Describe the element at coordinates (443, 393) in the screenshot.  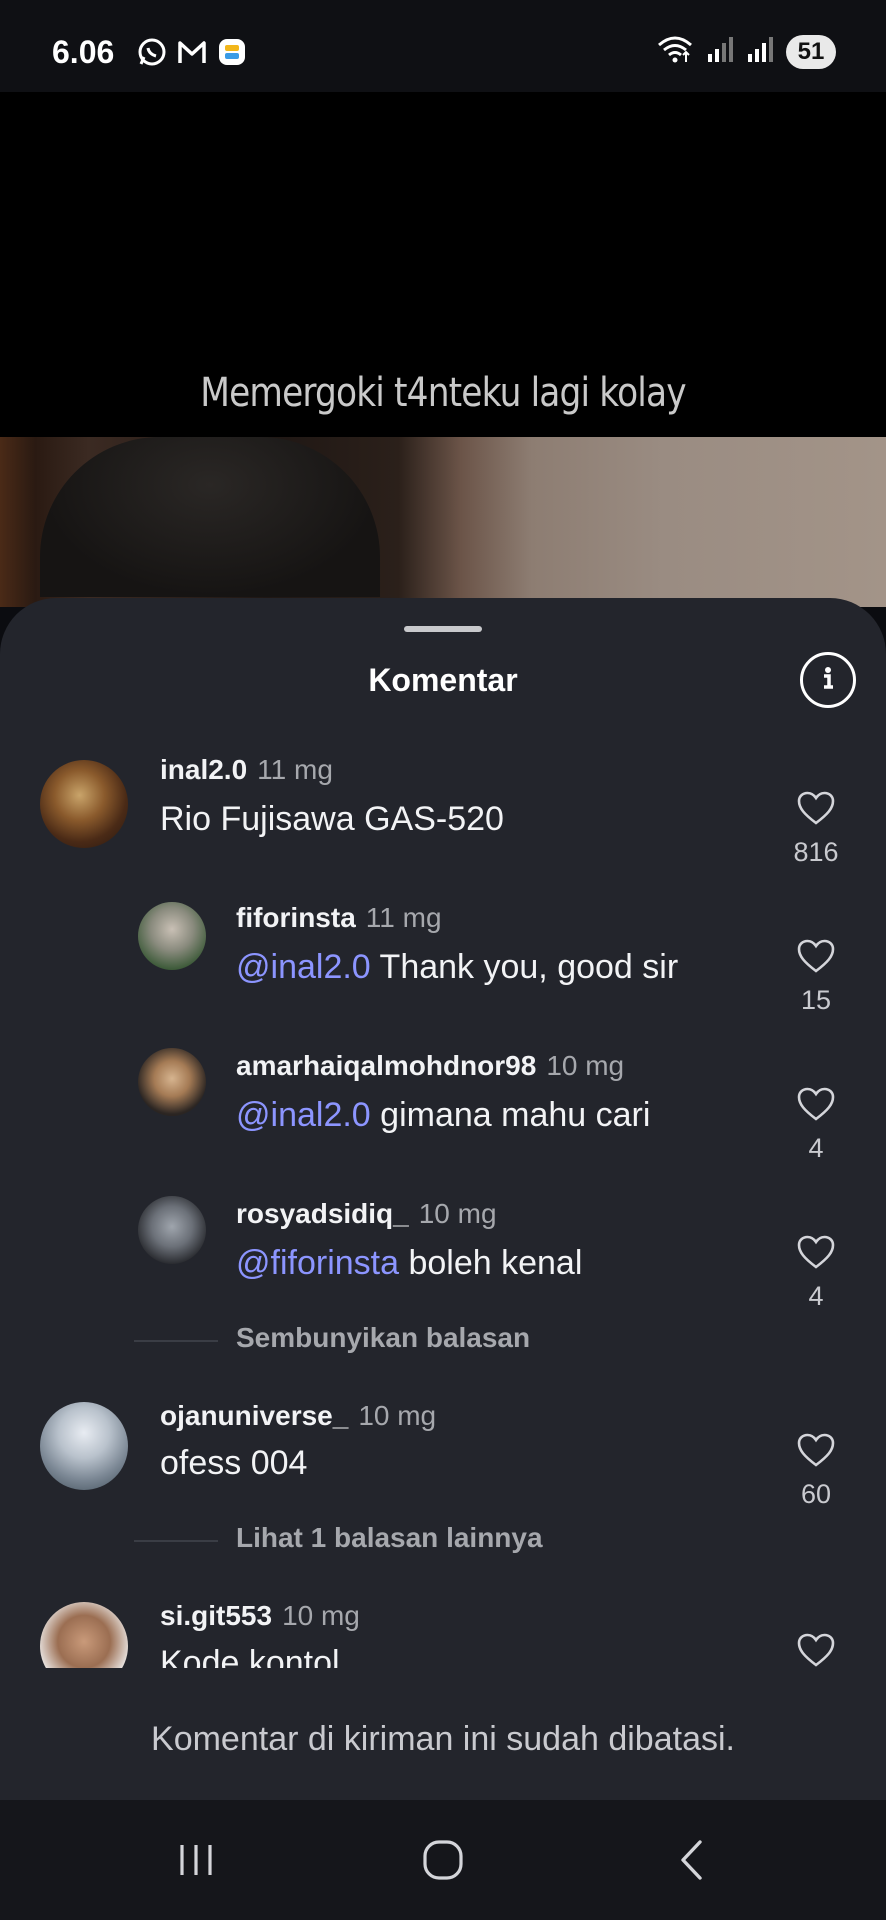
I see `video-caption: Memergoki t4nteku lagi kolay` at that location.